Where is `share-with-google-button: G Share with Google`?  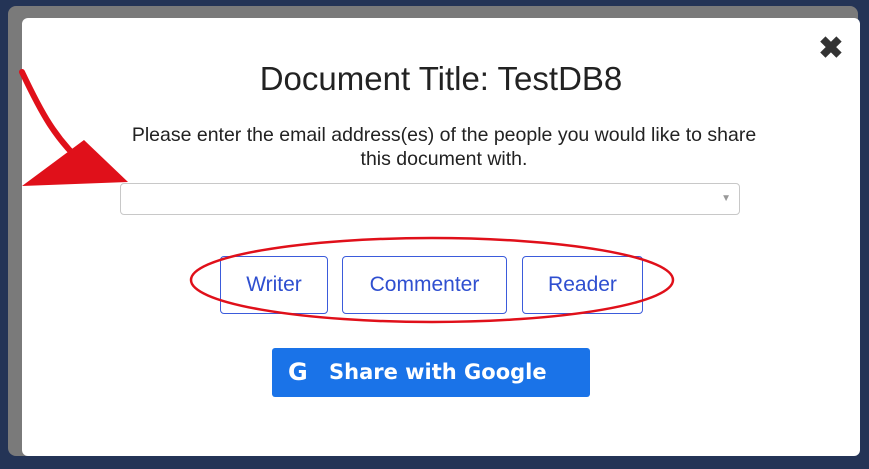
share-with-google-button: G Share with Google is located at coordinates (431, 372).